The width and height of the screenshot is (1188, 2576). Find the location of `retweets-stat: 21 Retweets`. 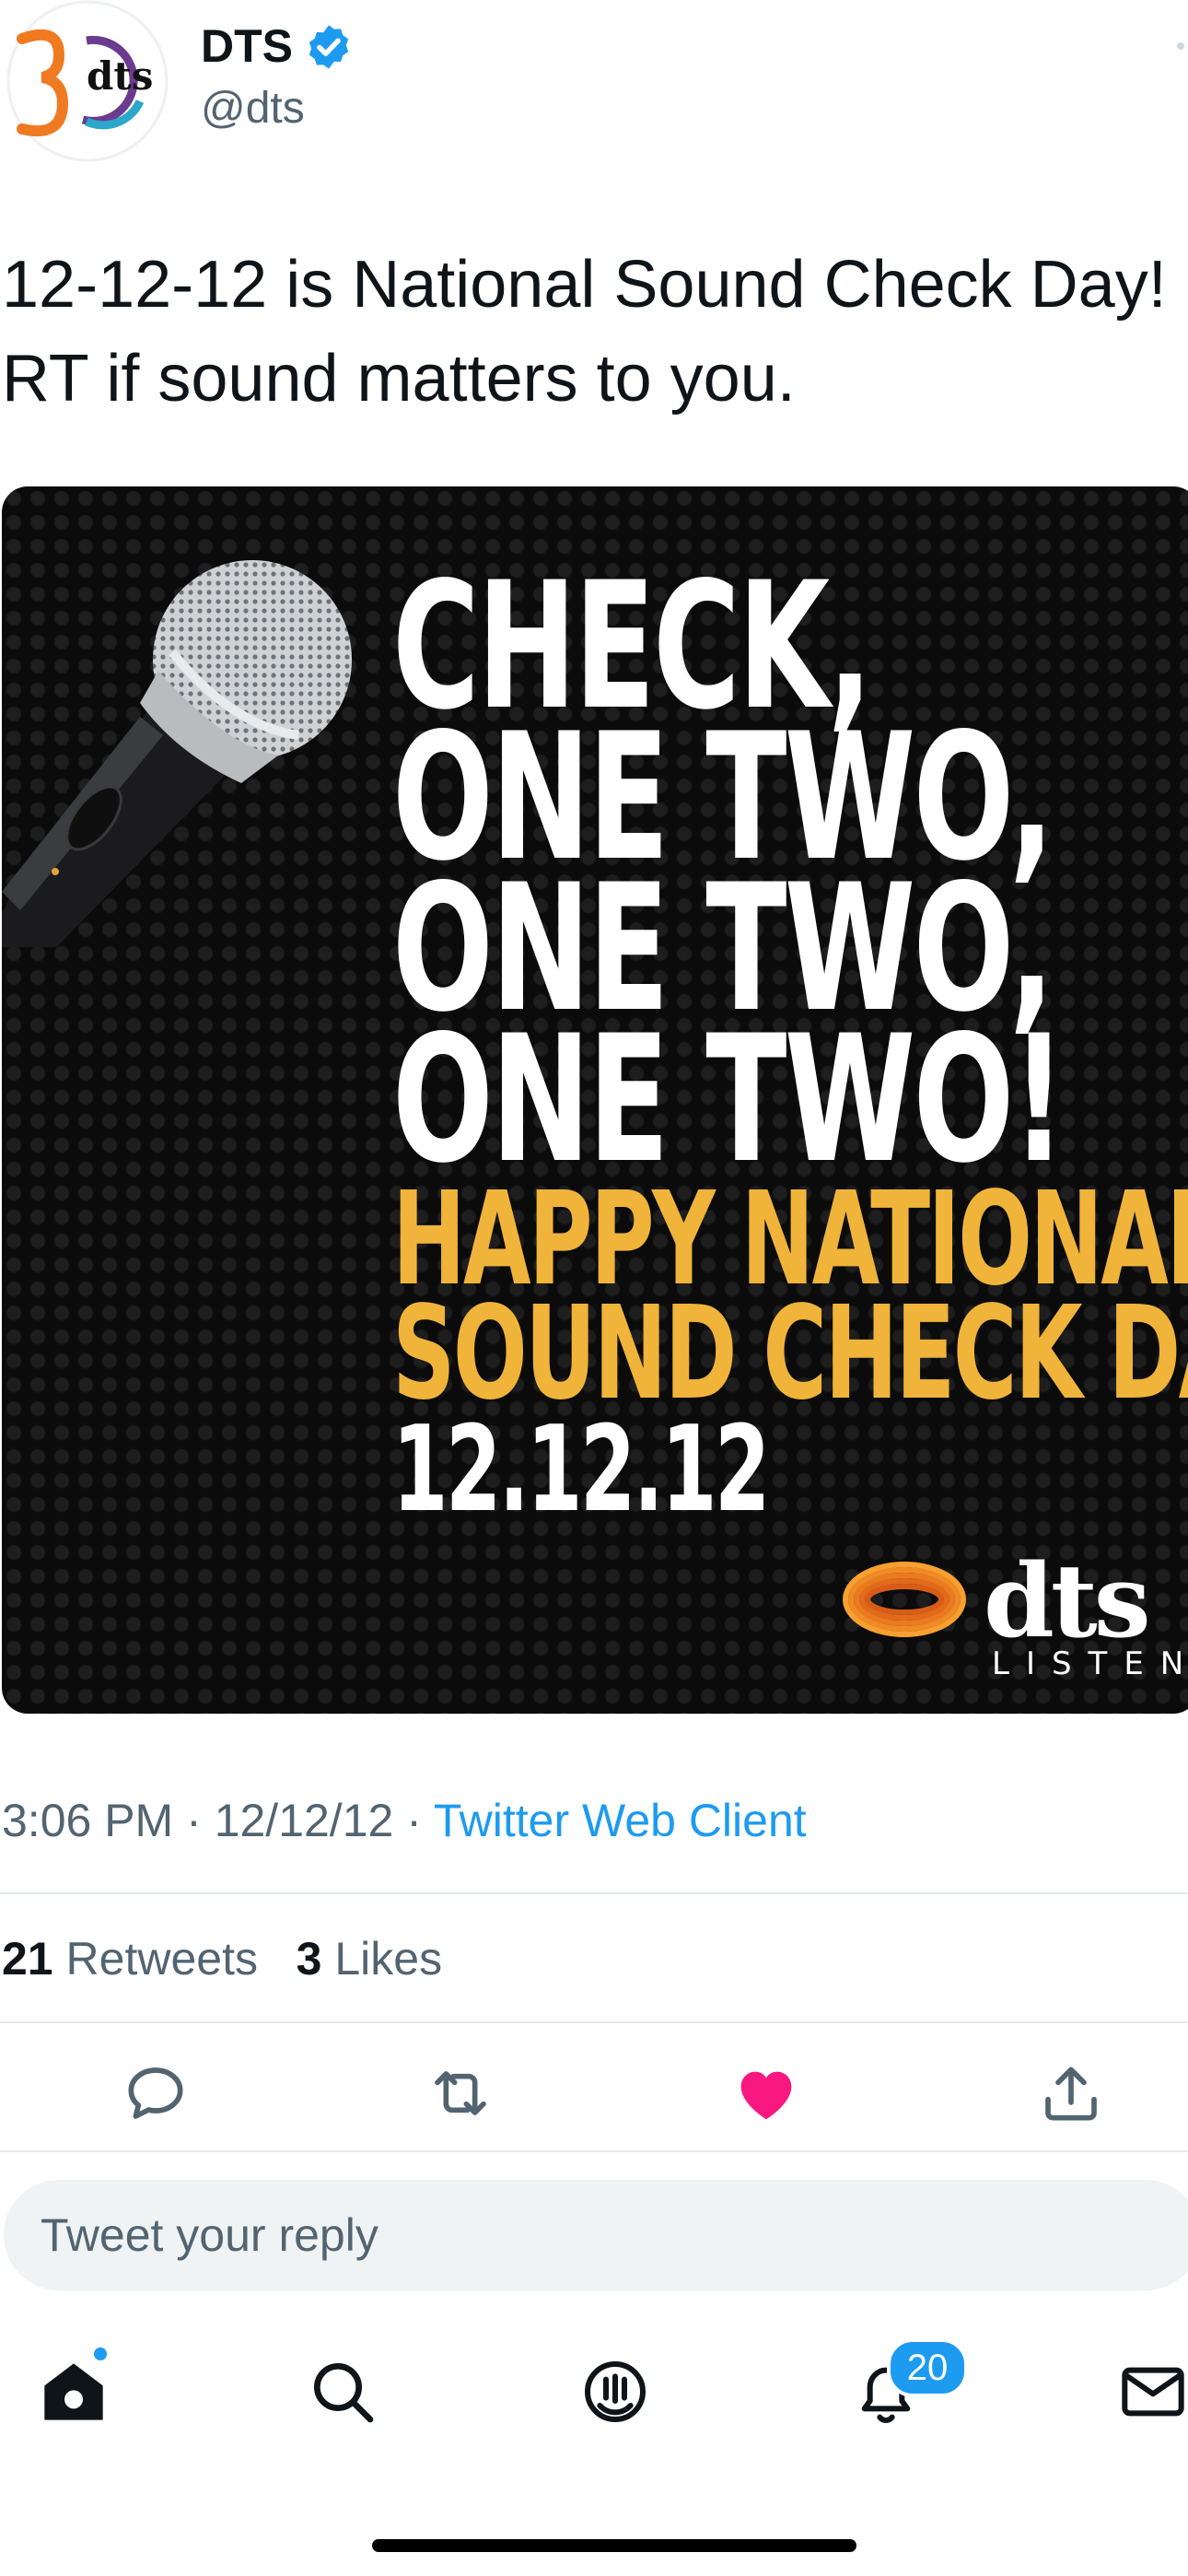

retweets-stat: 21 Retweets is located at coordinates (130, 1959).